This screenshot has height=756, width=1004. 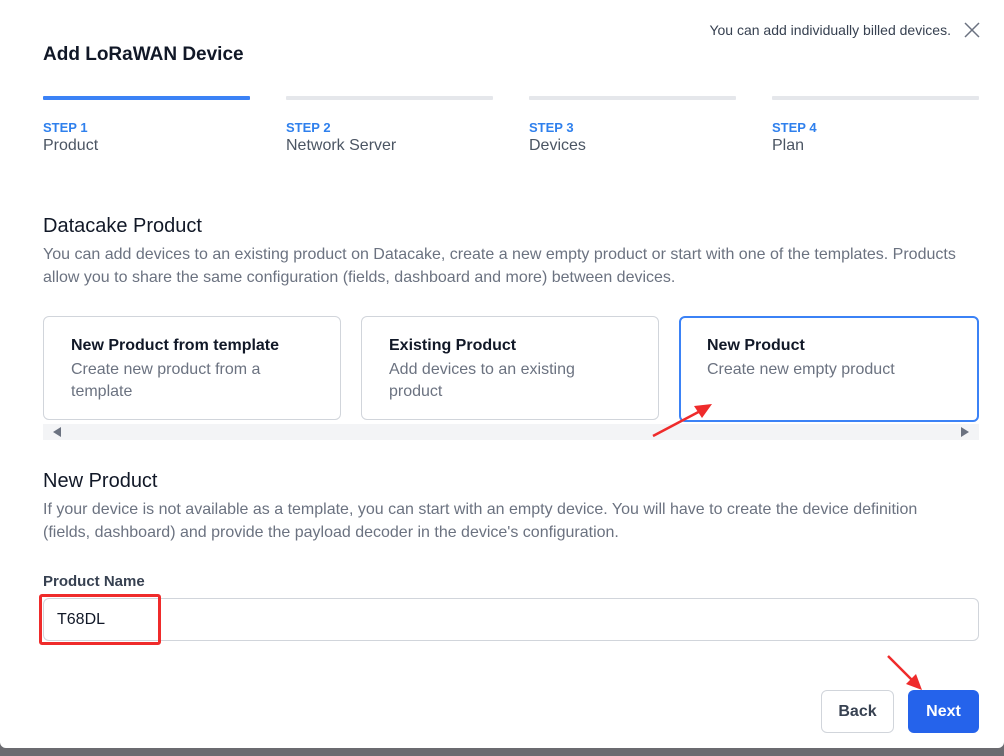 I want to click on product-name-input, so click(x=511, y=619).